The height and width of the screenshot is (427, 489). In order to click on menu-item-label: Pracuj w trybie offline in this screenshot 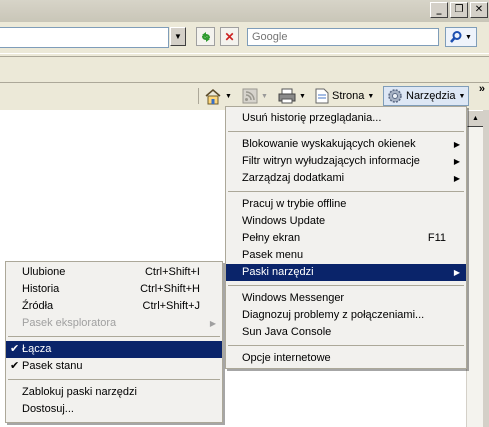, I will do `click(294, 204)`.